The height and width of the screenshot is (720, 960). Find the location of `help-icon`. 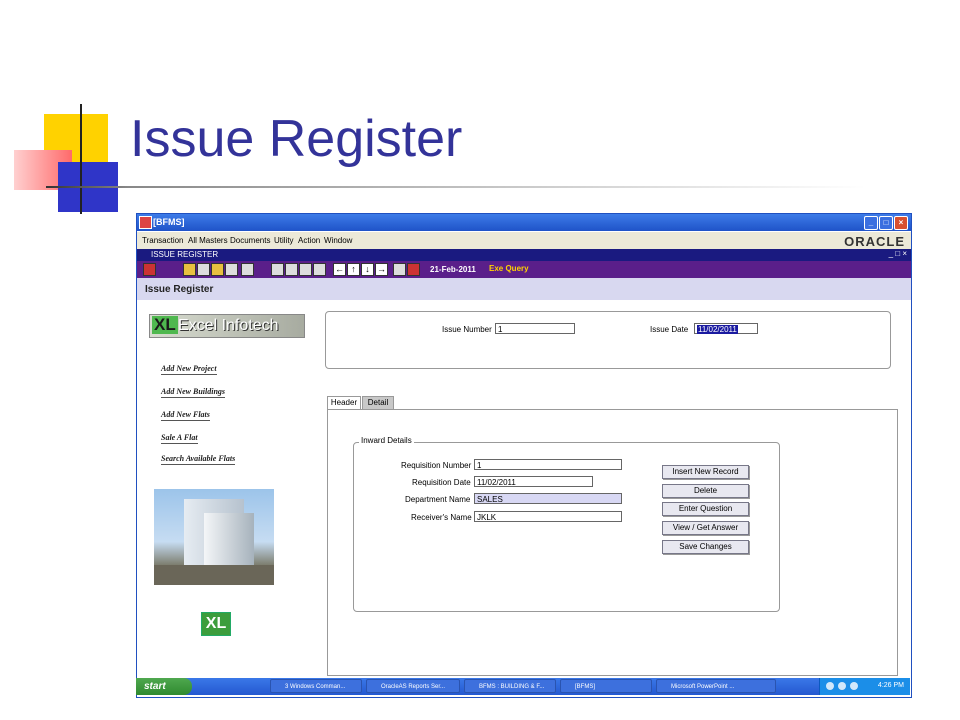

help-icon is located at coordinates (399, 269).